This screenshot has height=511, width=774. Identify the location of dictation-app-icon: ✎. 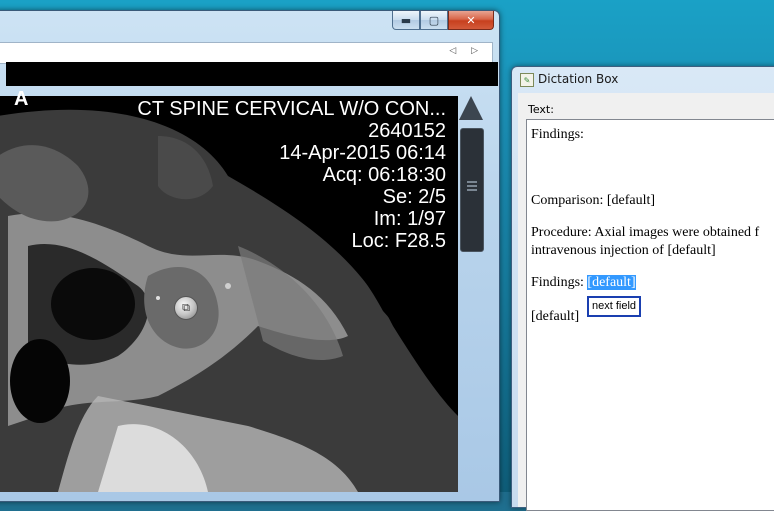
(527, 80).